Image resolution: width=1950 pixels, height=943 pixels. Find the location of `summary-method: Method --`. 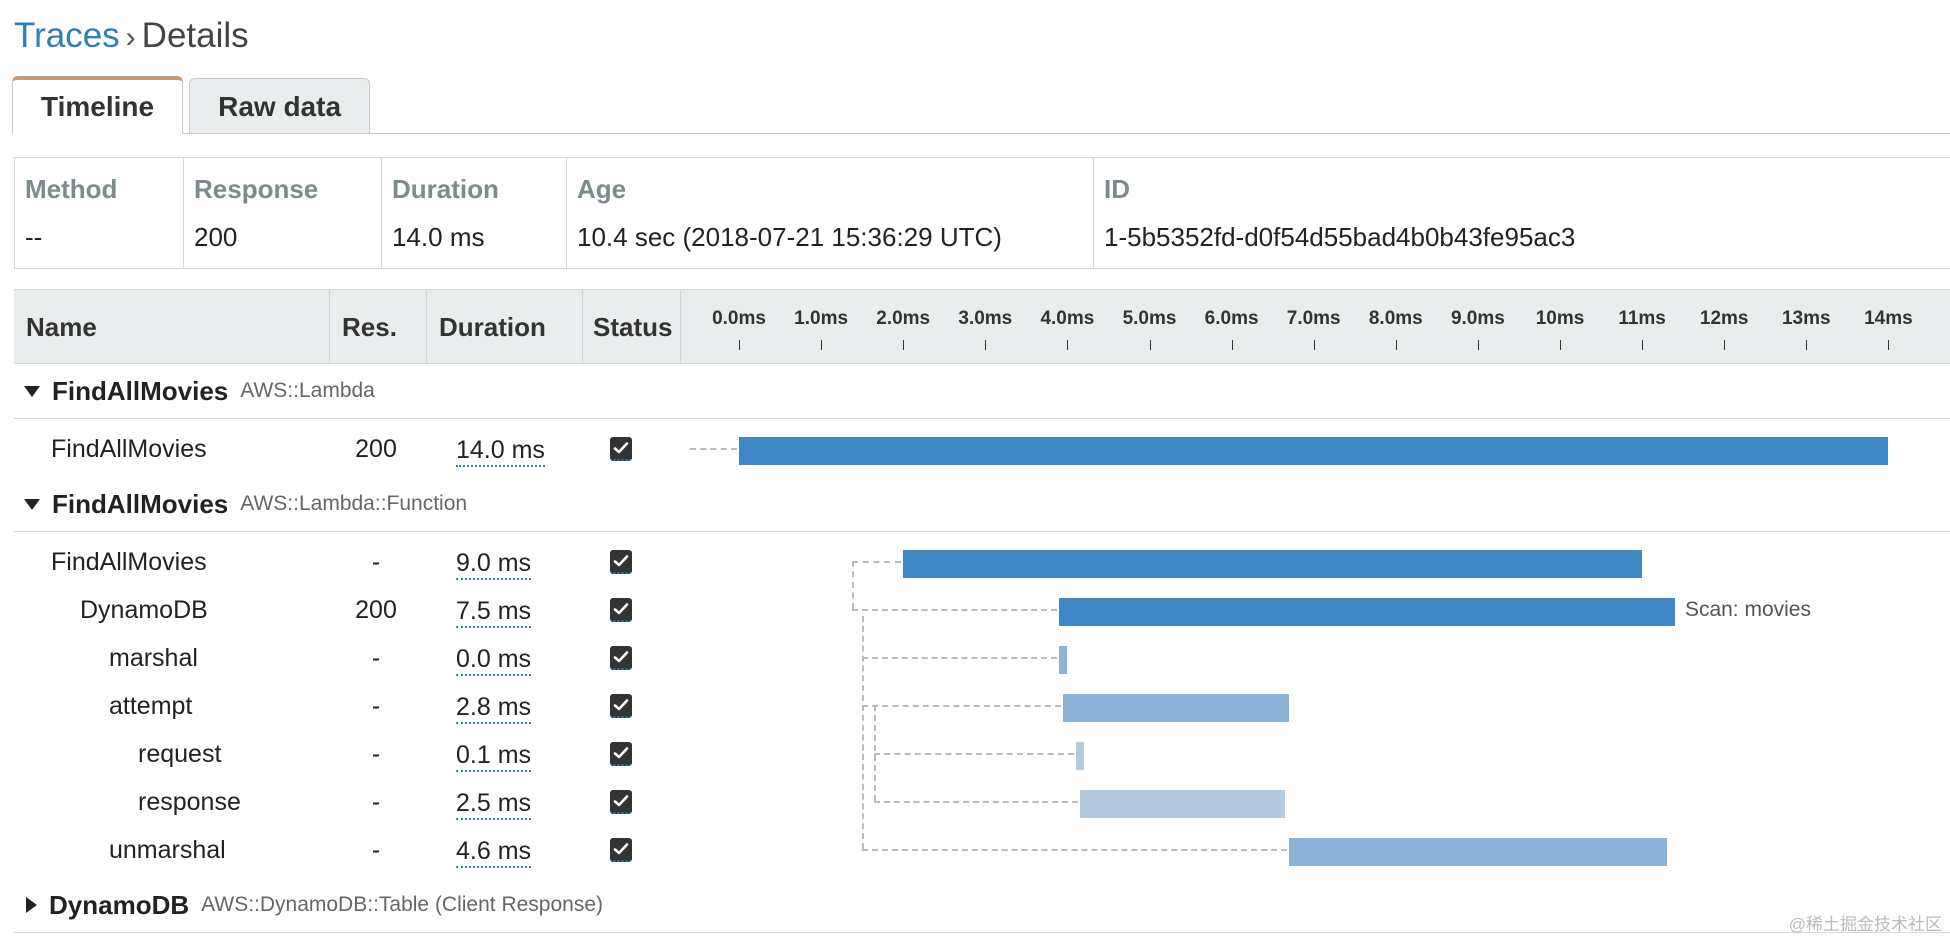

summary-method: Method -- is located at coordinates (99, 213).